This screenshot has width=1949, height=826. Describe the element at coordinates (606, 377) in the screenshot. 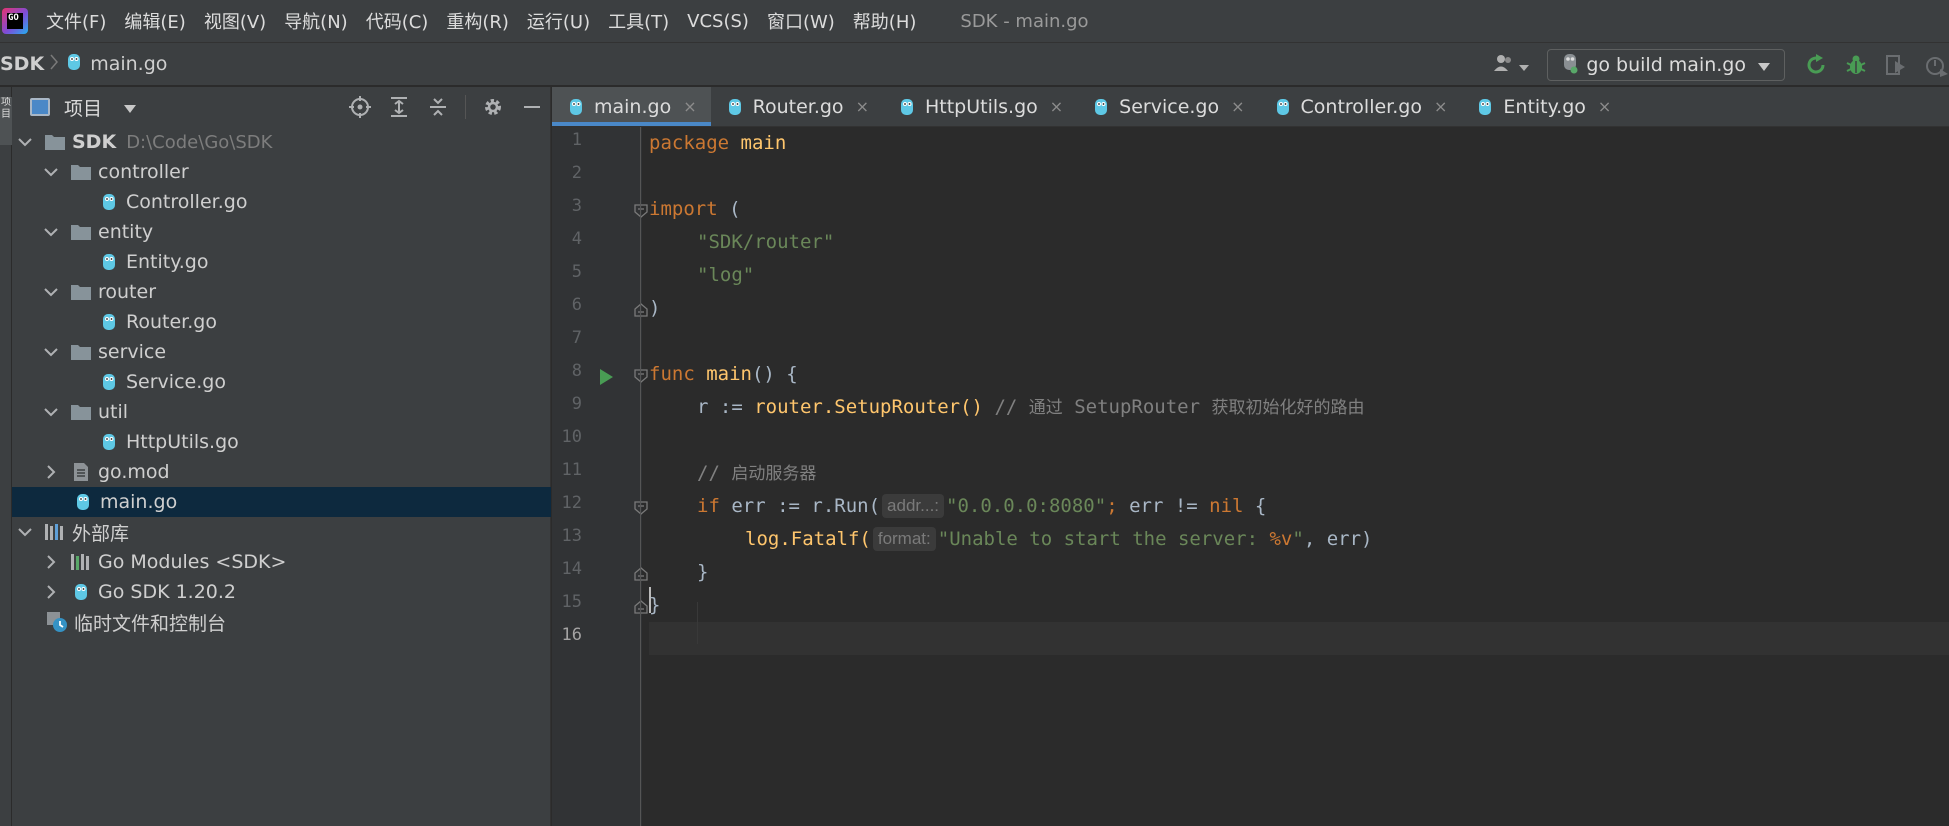

I see `run-gutter-icon` at that location.